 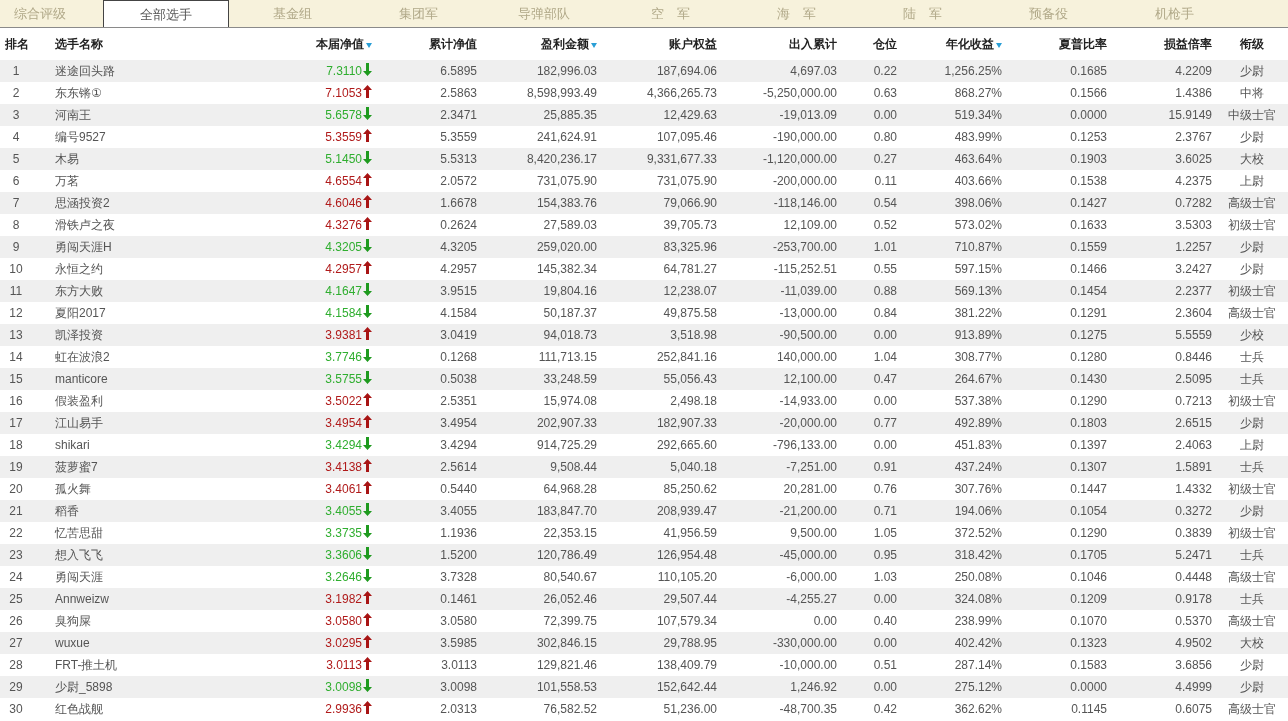 I want to click on rank-cell: 5, so click(x=16, y=159).